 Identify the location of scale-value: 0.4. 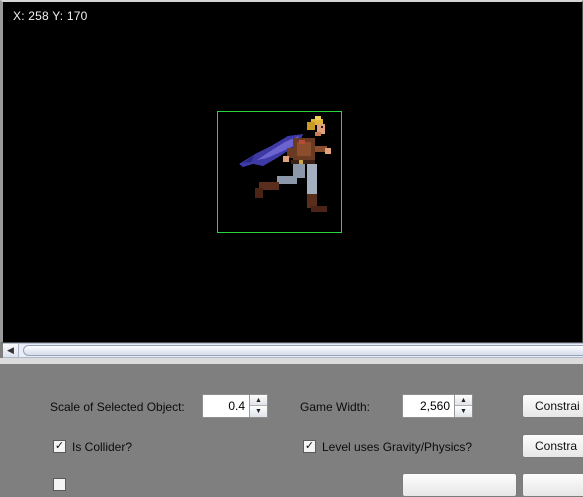
(236, 406).